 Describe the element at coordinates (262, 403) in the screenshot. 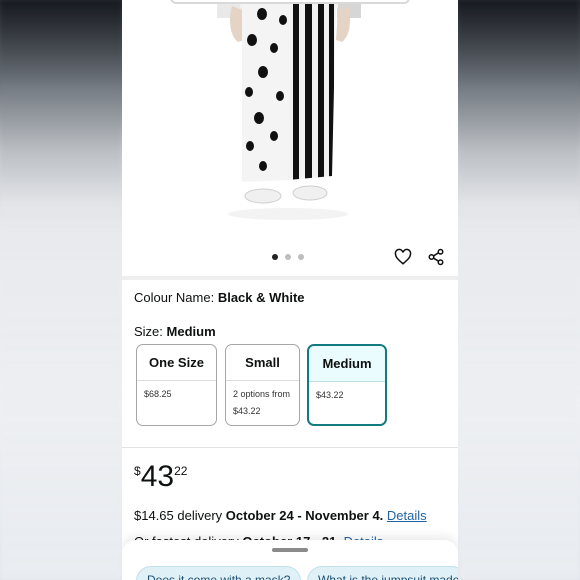

I see `size-option-price: 2 options from $43.22` at that location.